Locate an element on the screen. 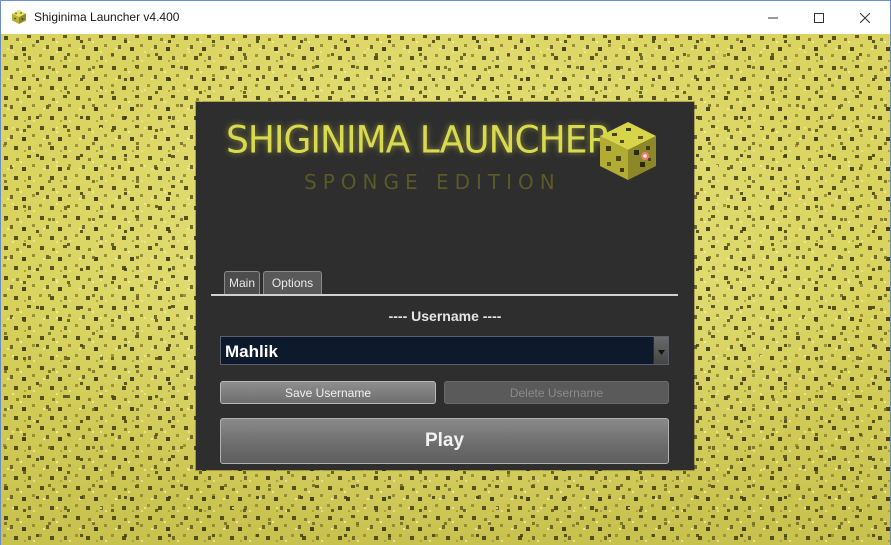 Image resolution: width=891 pixels, height=545 pixels. logo-title: SHIGINIMA LAUNCHER is located at coordinates (418, 140).